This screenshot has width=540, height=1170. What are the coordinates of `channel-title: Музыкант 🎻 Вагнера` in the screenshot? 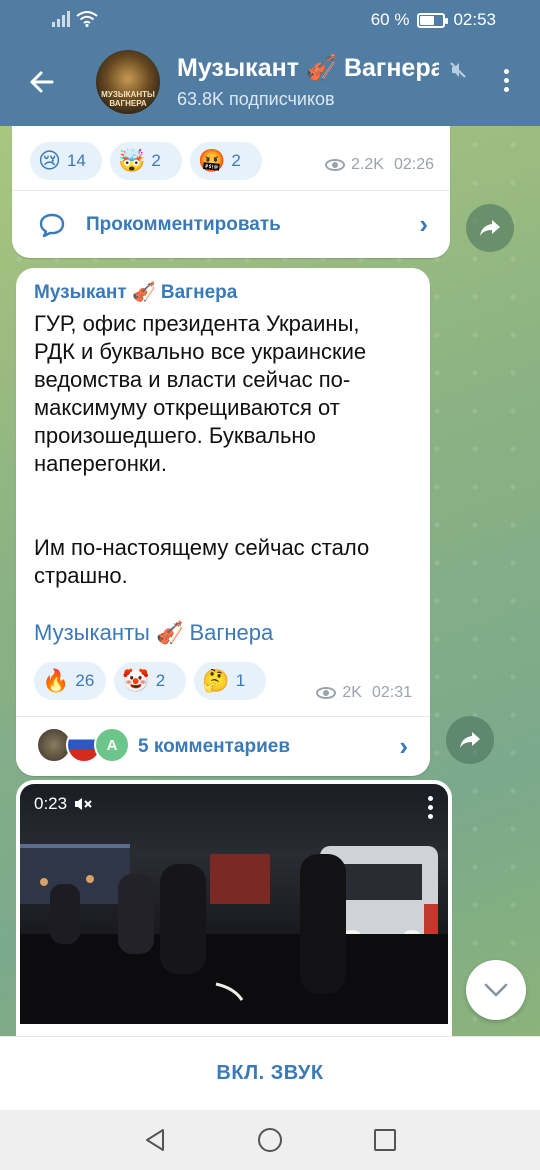 It's located at (308, 68).